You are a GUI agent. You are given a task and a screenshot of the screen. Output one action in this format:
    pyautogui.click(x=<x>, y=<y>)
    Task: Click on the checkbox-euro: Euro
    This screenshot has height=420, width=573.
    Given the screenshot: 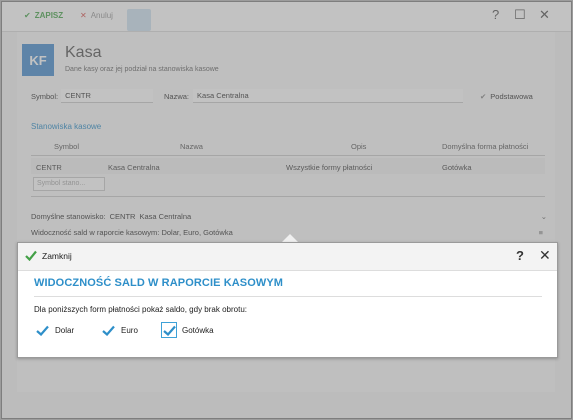 What is the action you would take?
    pyautogui.click(x=119, y=330)
    